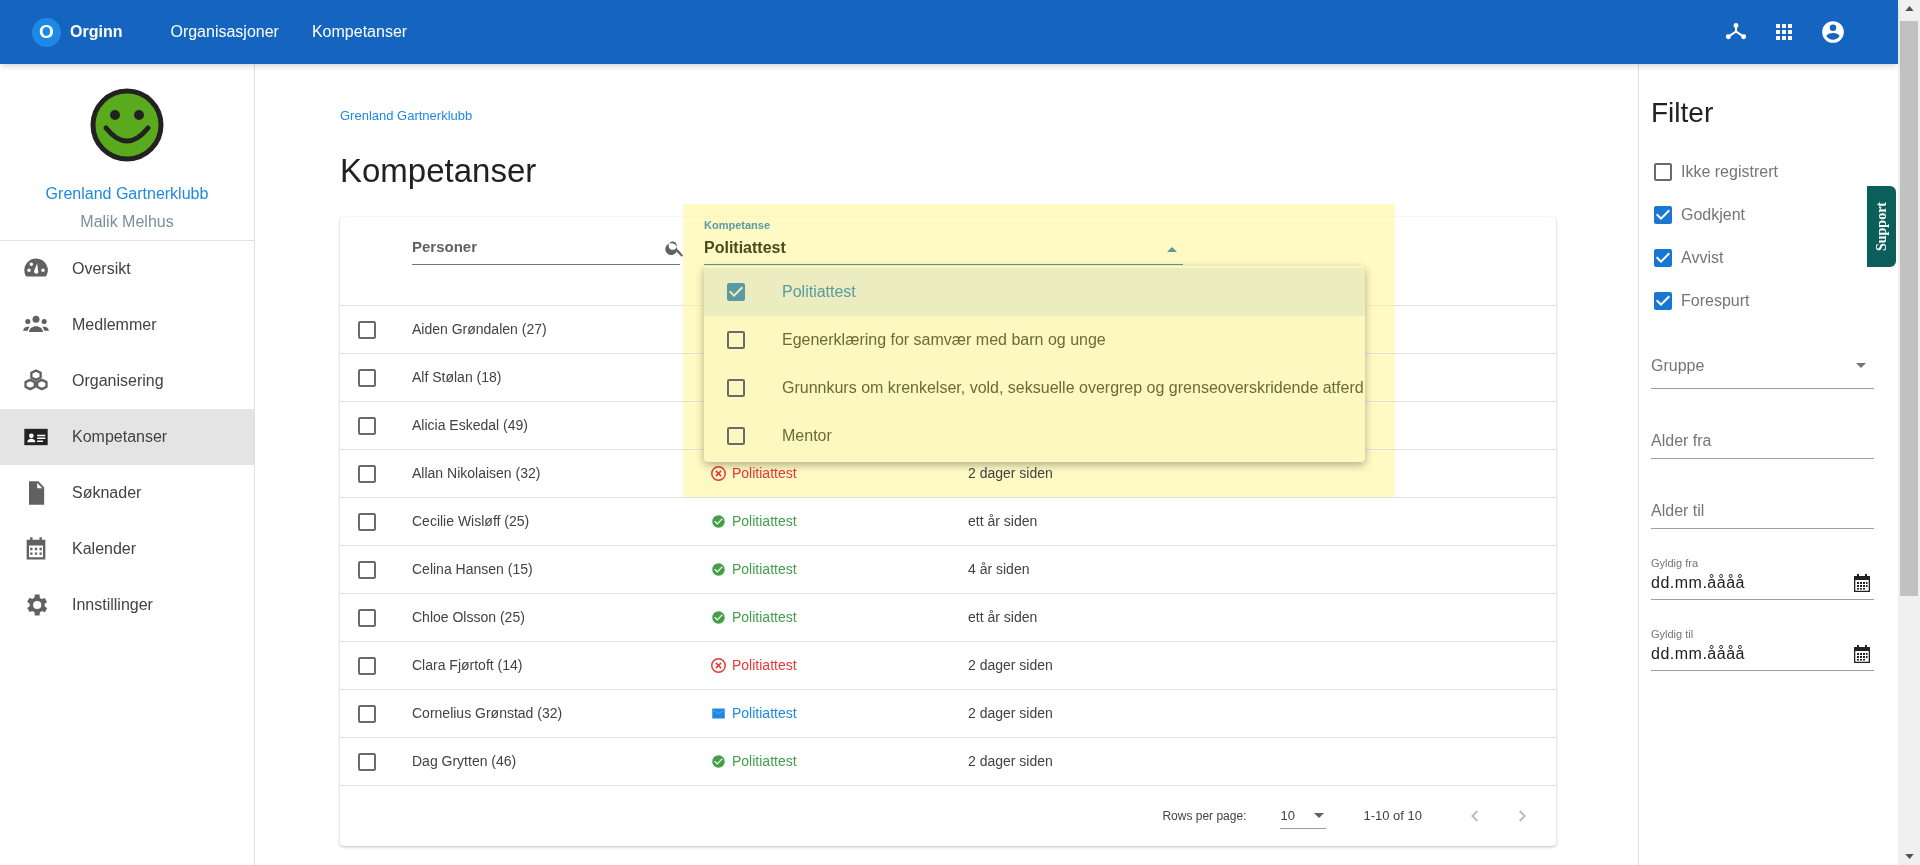 The image size is (1920, 865). Describe the element at coordinates (488, 713) in the screenshot. I see `table-cell-text: Cornelius Grønstad (32)` at that location.